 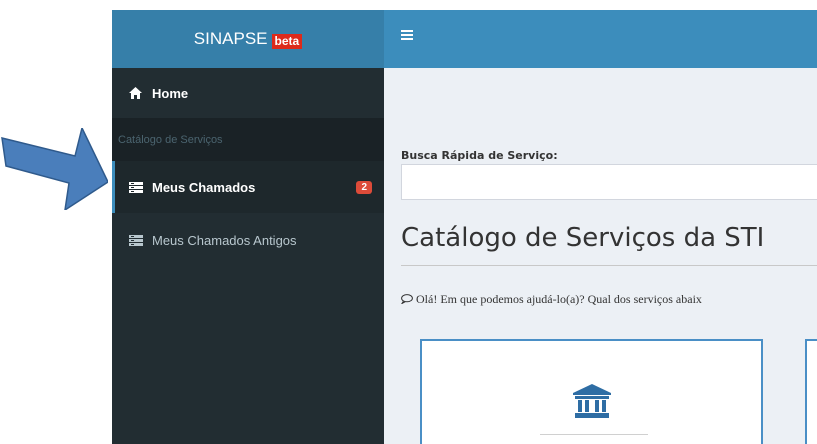 I want to click on page-title: Catálogo de Serviços da STI, so click(x=583, y=238).